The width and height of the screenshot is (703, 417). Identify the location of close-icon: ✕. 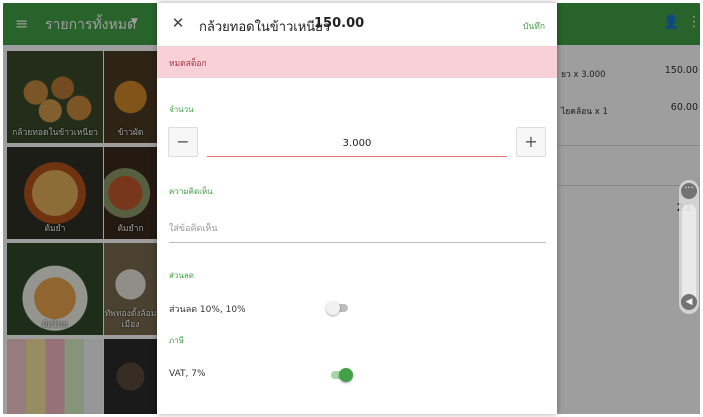
(178, 23).